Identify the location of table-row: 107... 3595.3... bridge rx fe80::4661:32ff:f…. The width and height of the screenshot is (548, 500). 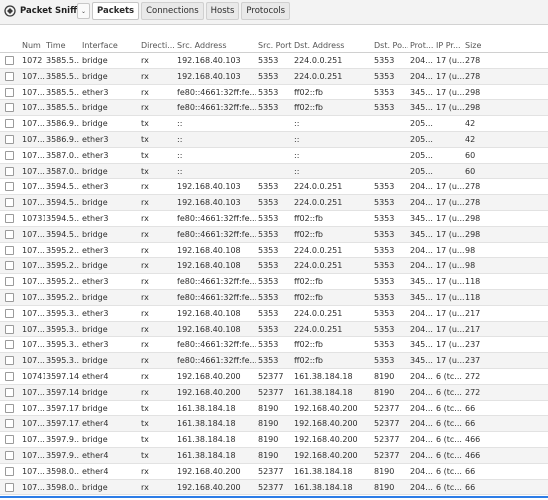
(274, 361).